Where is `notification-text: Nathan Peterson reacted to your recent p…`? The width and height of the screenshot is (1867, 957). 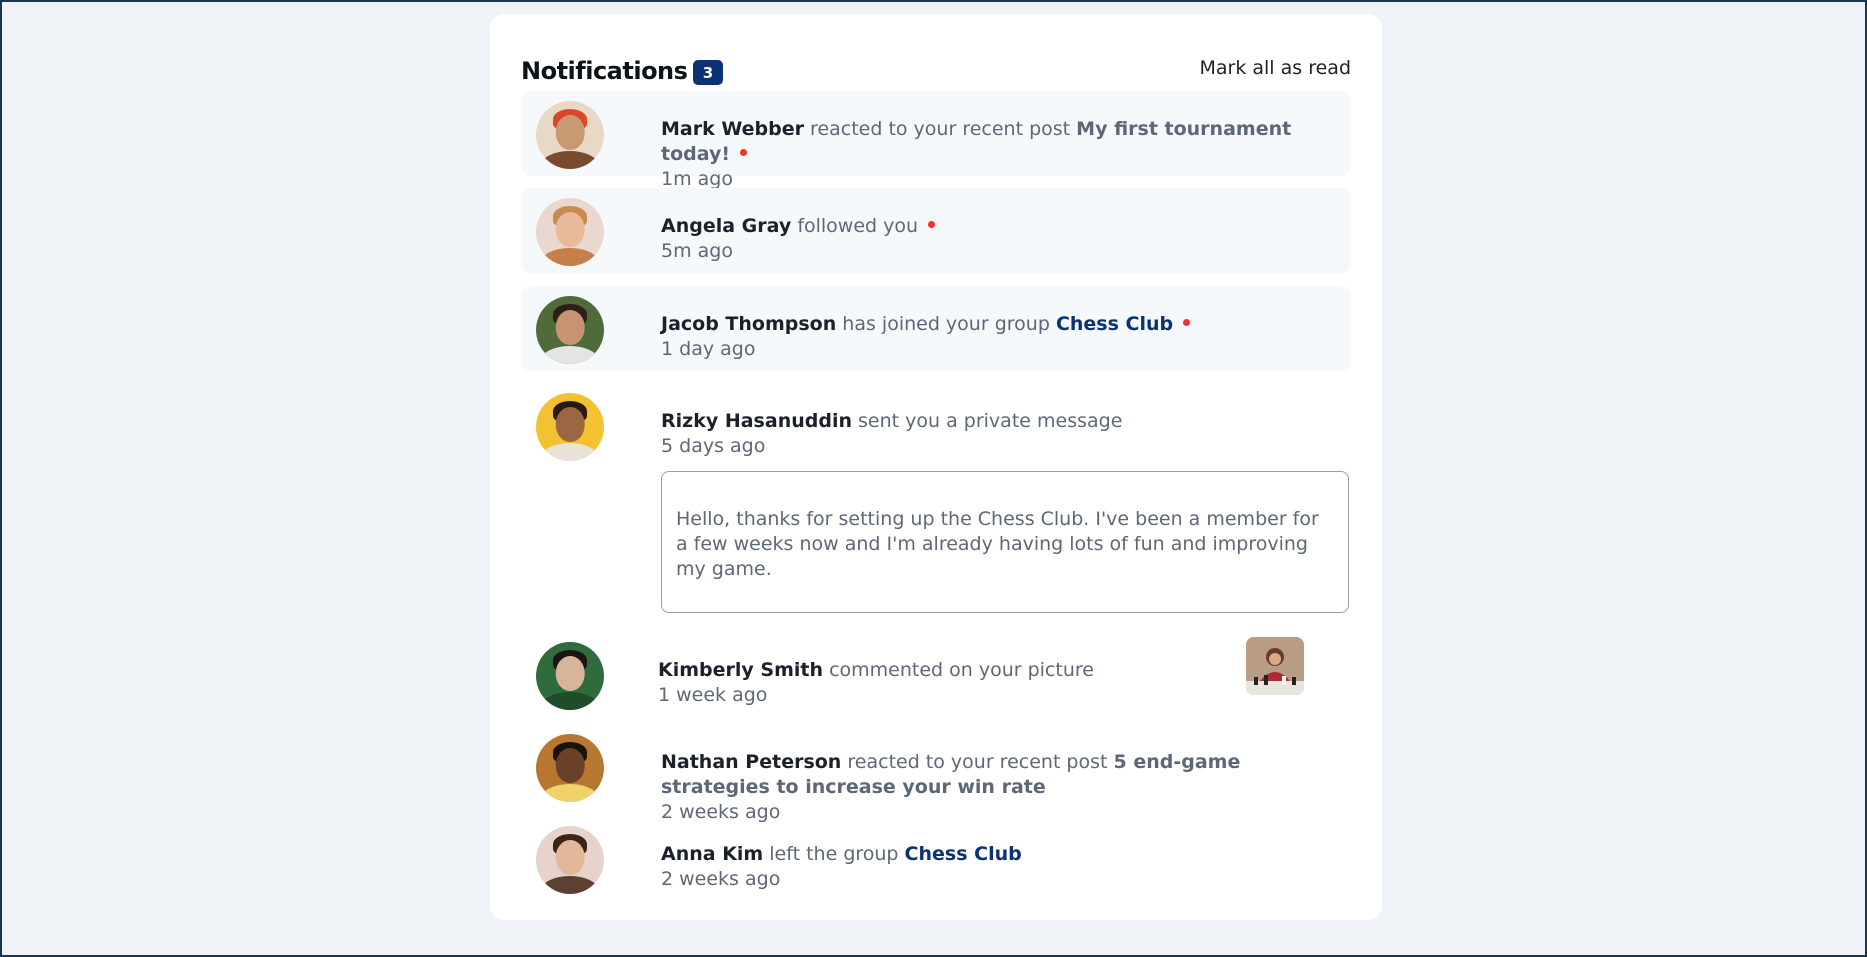 notification-text: Nathan Peterson reacted to your recent p… is located at coordinates (1001, 787).